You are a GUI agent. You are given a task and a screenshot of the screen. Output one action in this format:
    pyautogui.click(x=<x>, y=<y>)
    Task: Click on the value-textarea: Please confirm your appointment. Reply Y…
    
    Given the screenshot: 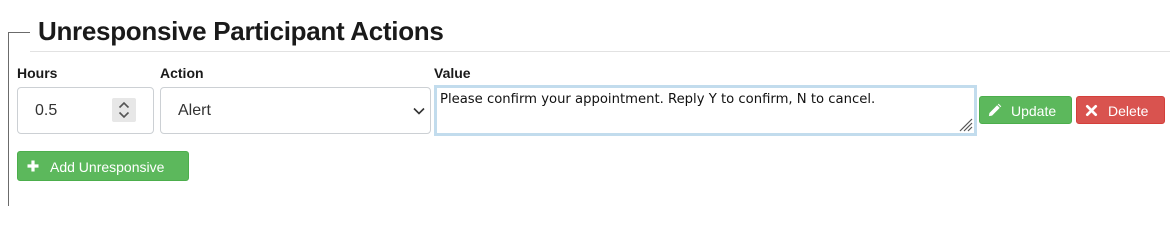 What is the action you would take?
    pyautogui.click(x=705, y=110)
    